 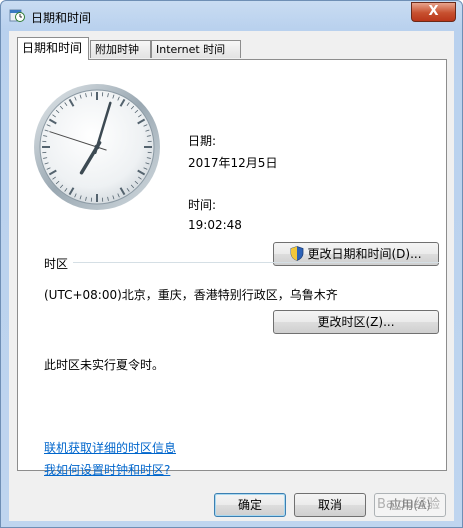 I want to click on watermark: Baidu经验, so click(x=408, y=504).